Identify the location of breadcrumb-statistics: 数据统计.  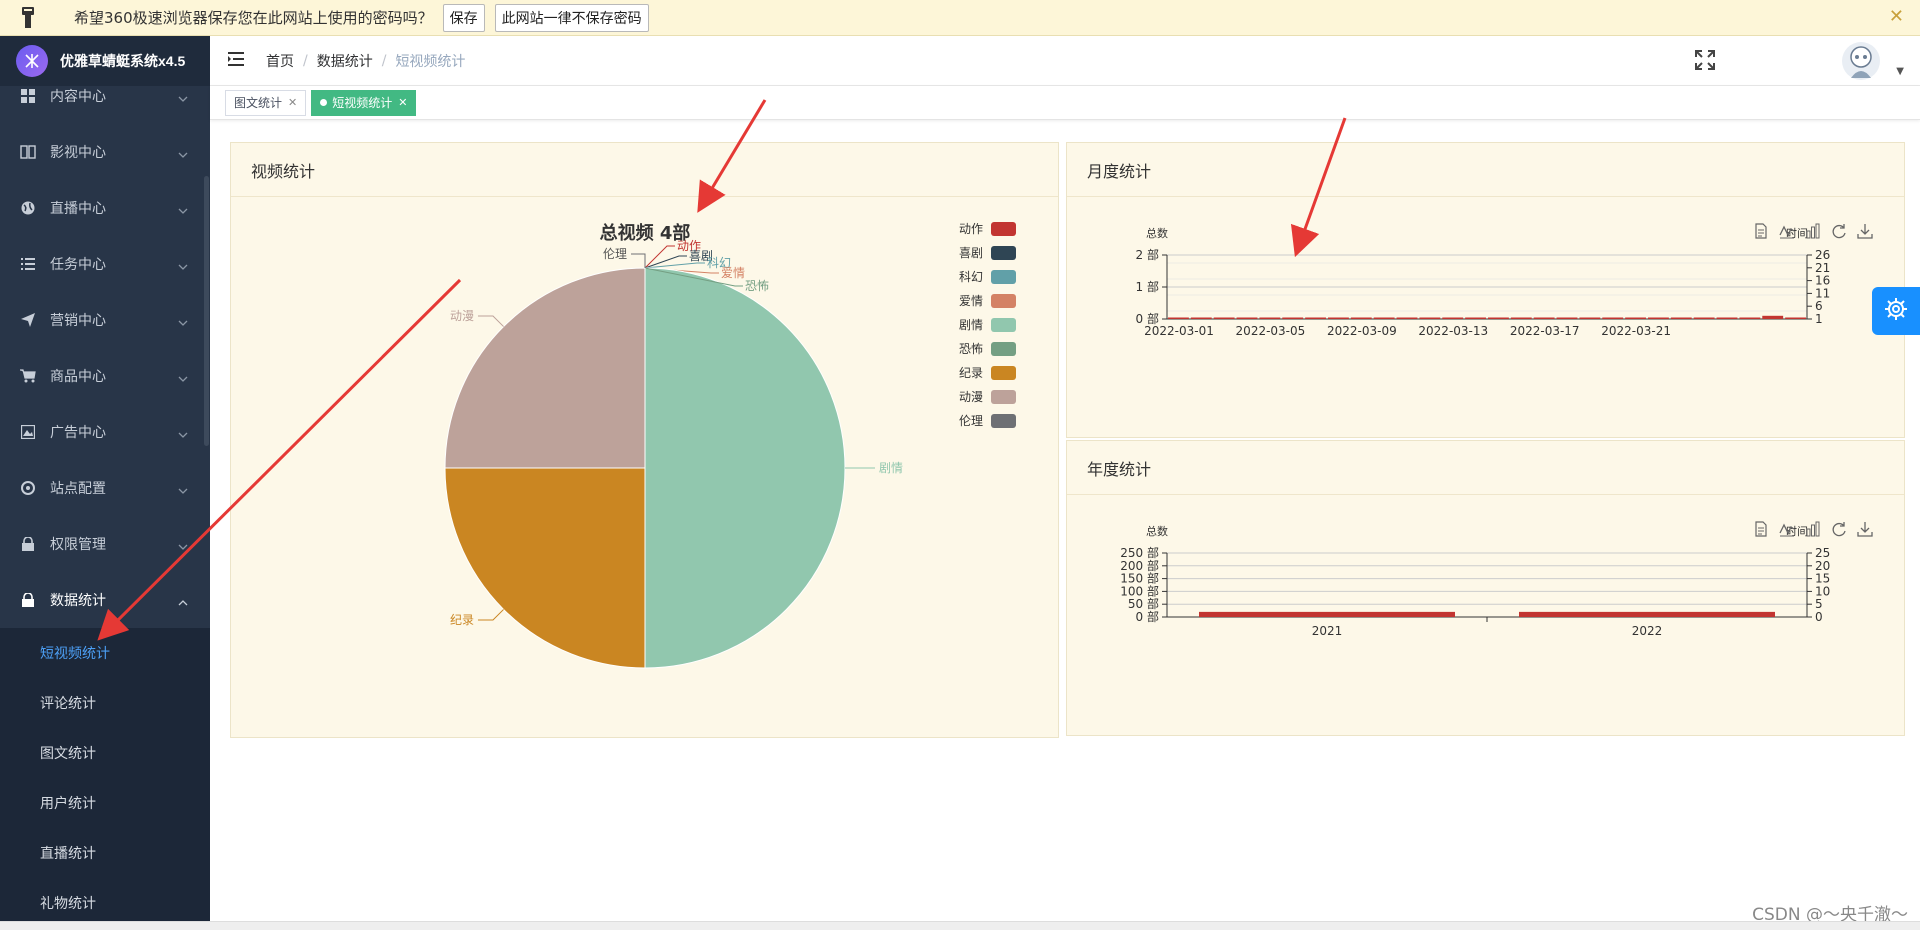
(345, 61).